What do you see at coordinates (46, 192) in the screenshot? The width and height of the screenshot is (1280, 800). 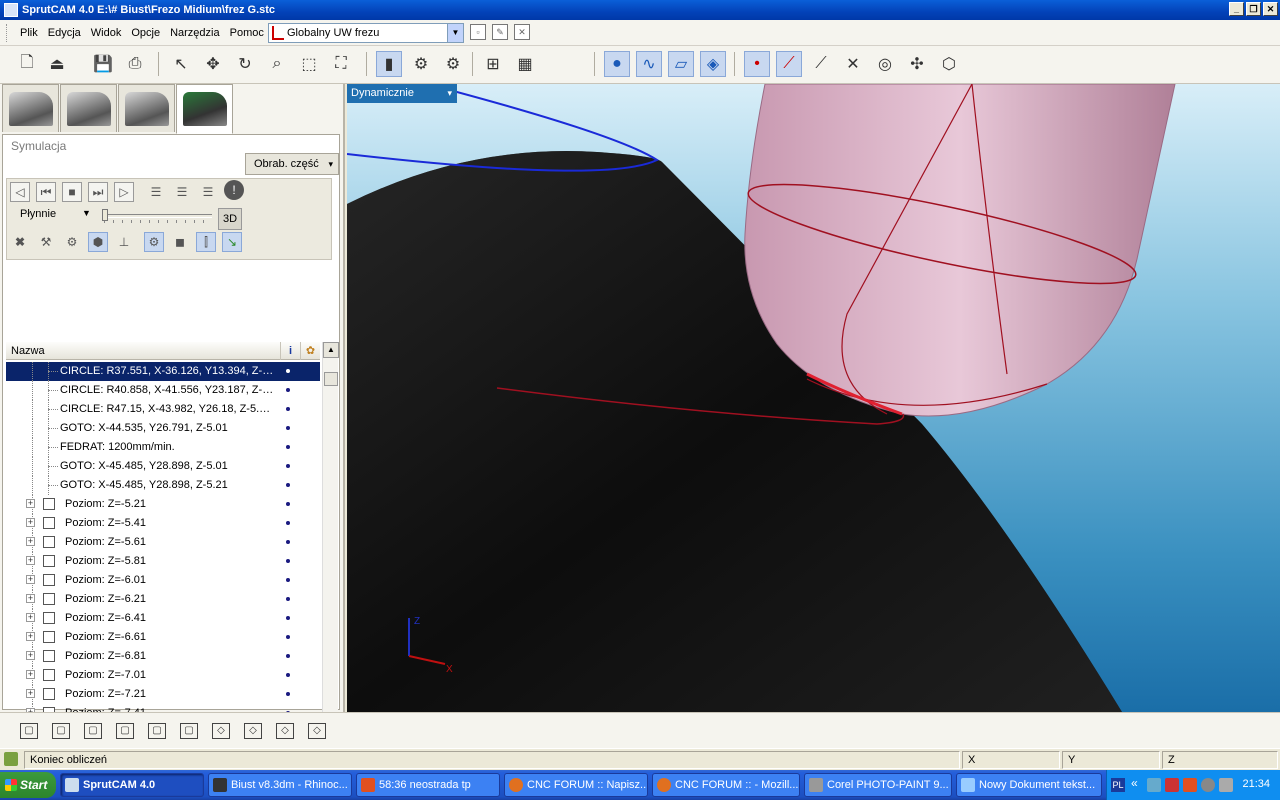 I see `rewind-icon: ⏮` at bounding box center [46, 192].